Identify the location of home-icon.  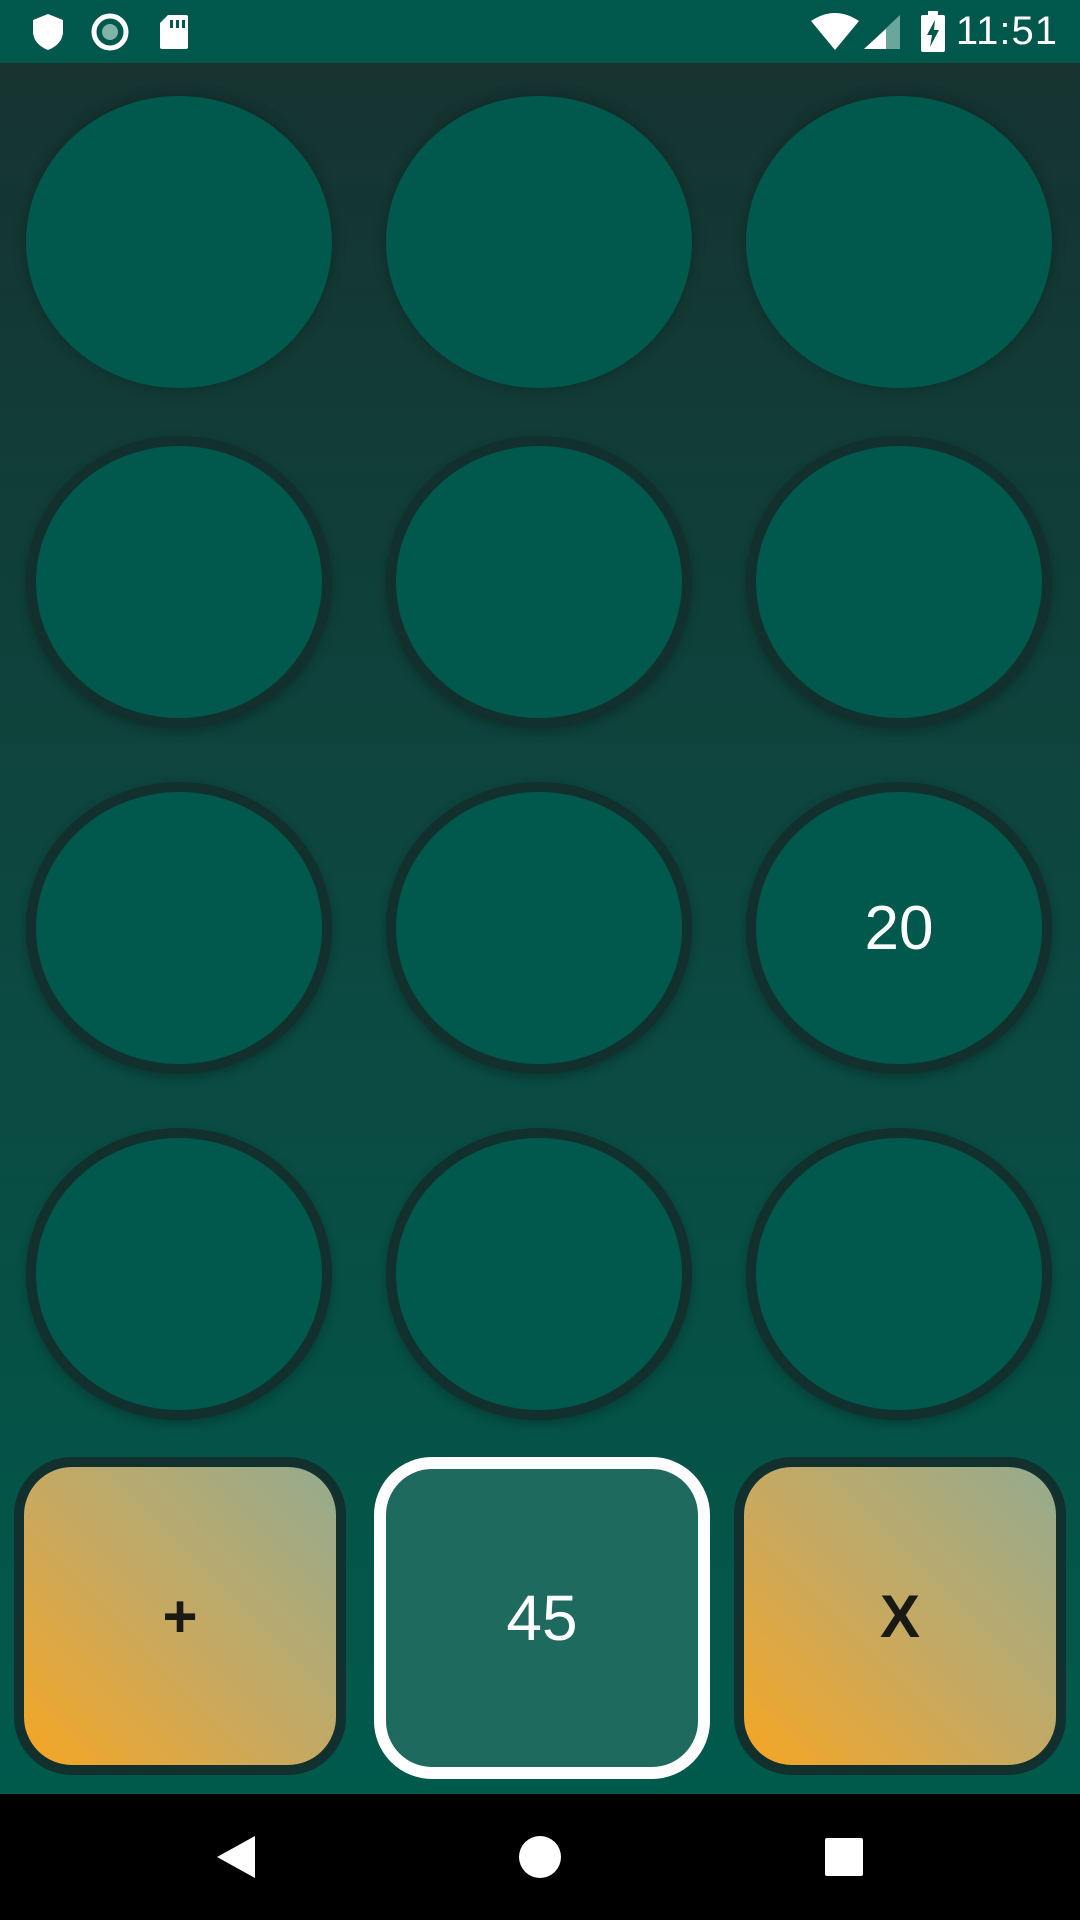
(540, 1857).